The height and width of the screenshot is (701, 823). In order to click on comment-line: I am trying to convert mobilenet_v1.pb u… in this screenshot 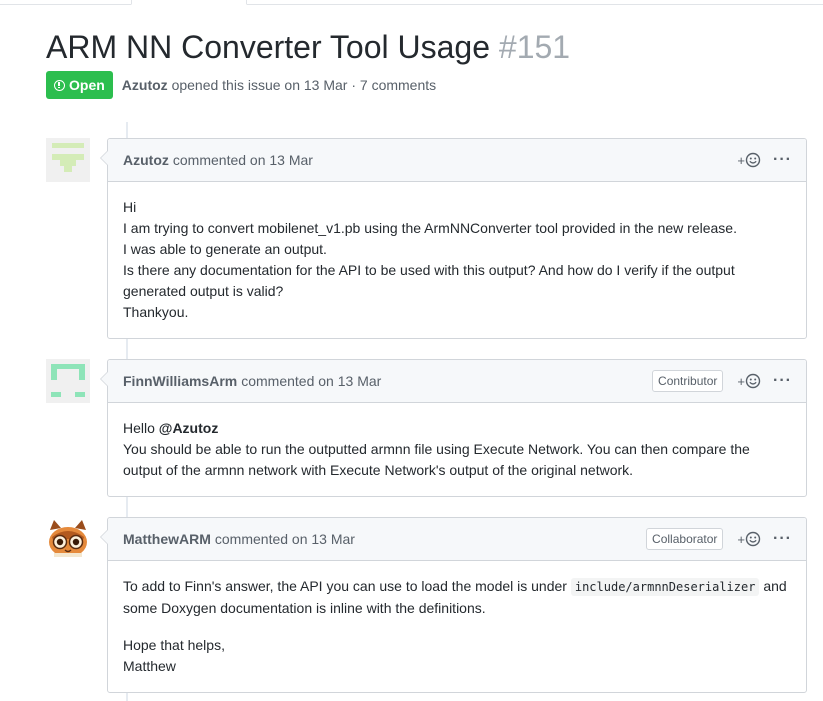, I will do `click(430, 228)`.